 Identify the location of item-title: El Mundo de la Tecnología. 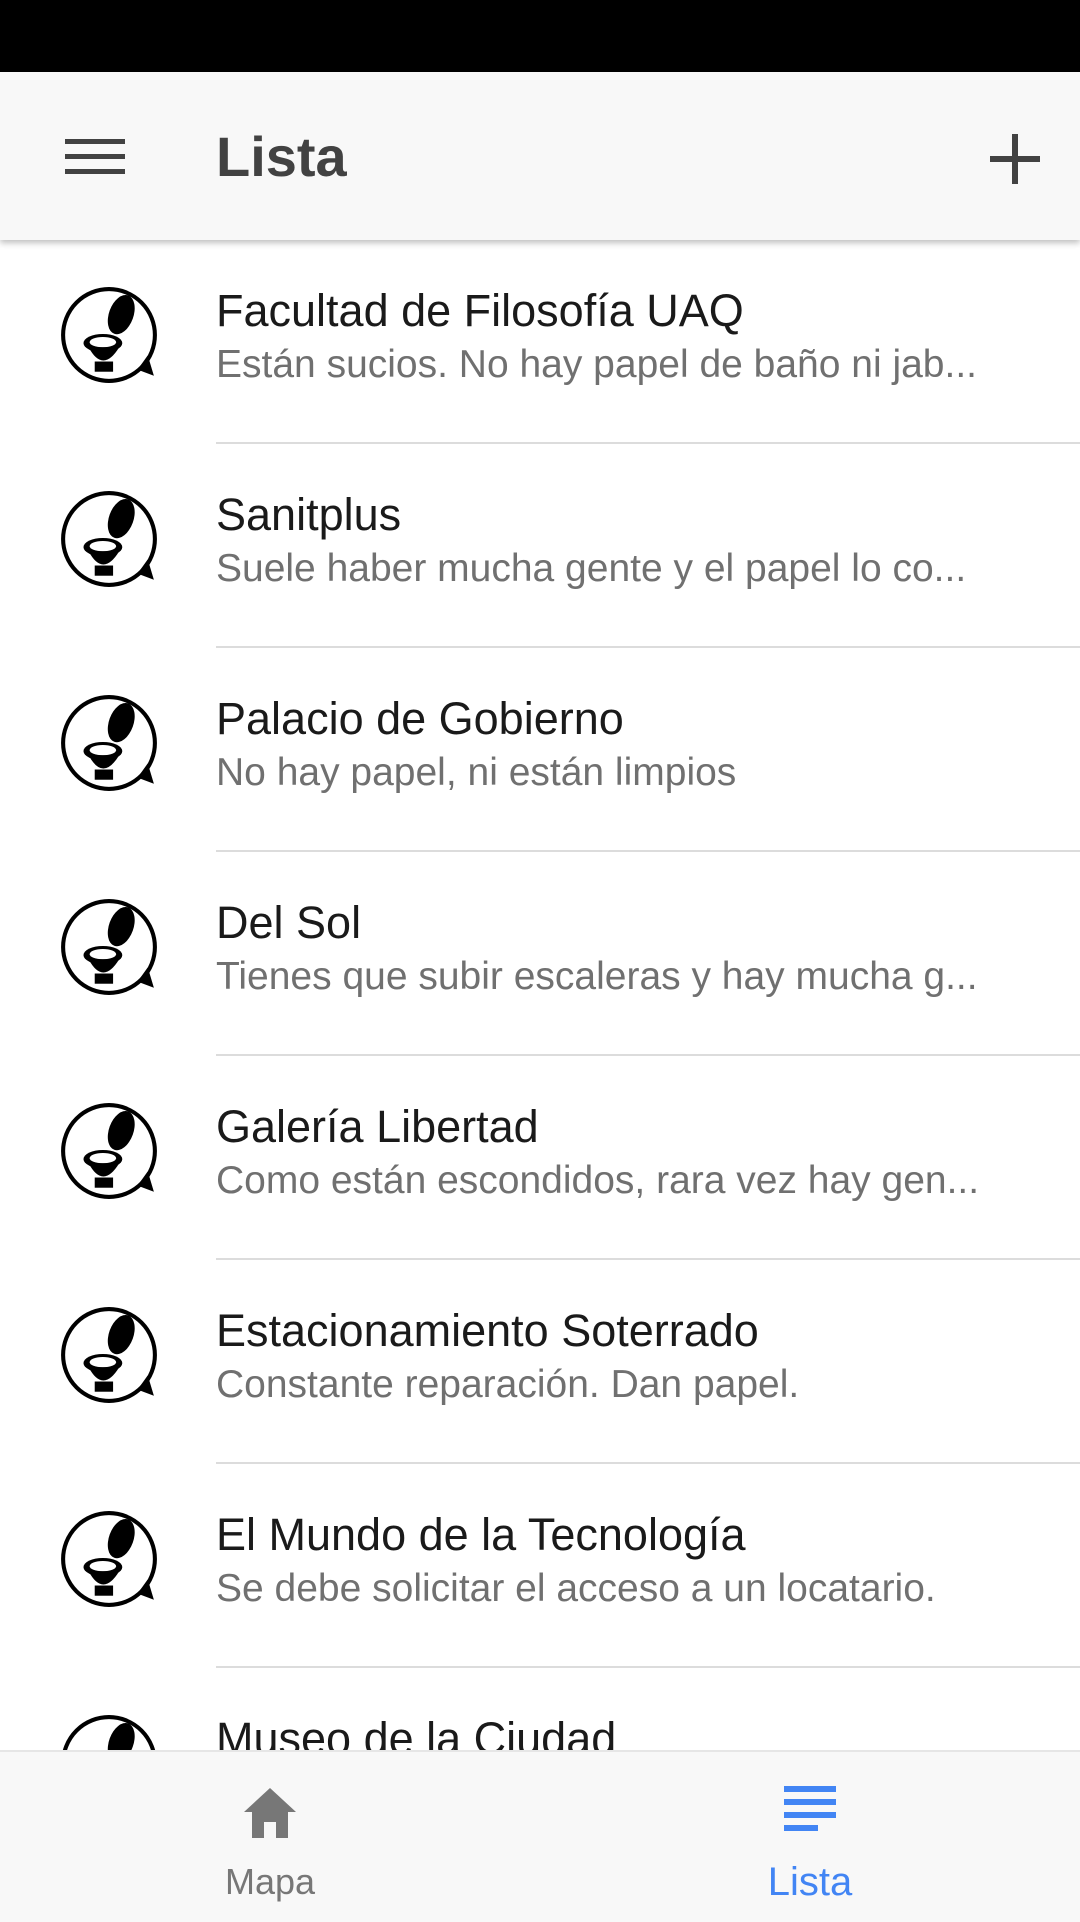
(481, 1534).